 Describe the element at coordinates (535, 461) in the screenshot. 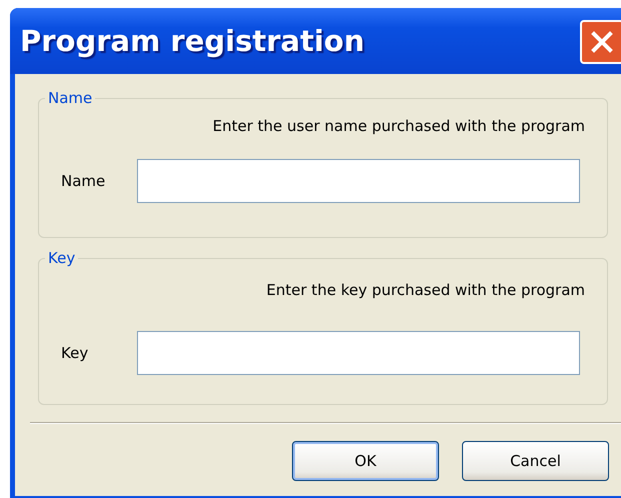

I see `dialog-button: Cancel` at that location.